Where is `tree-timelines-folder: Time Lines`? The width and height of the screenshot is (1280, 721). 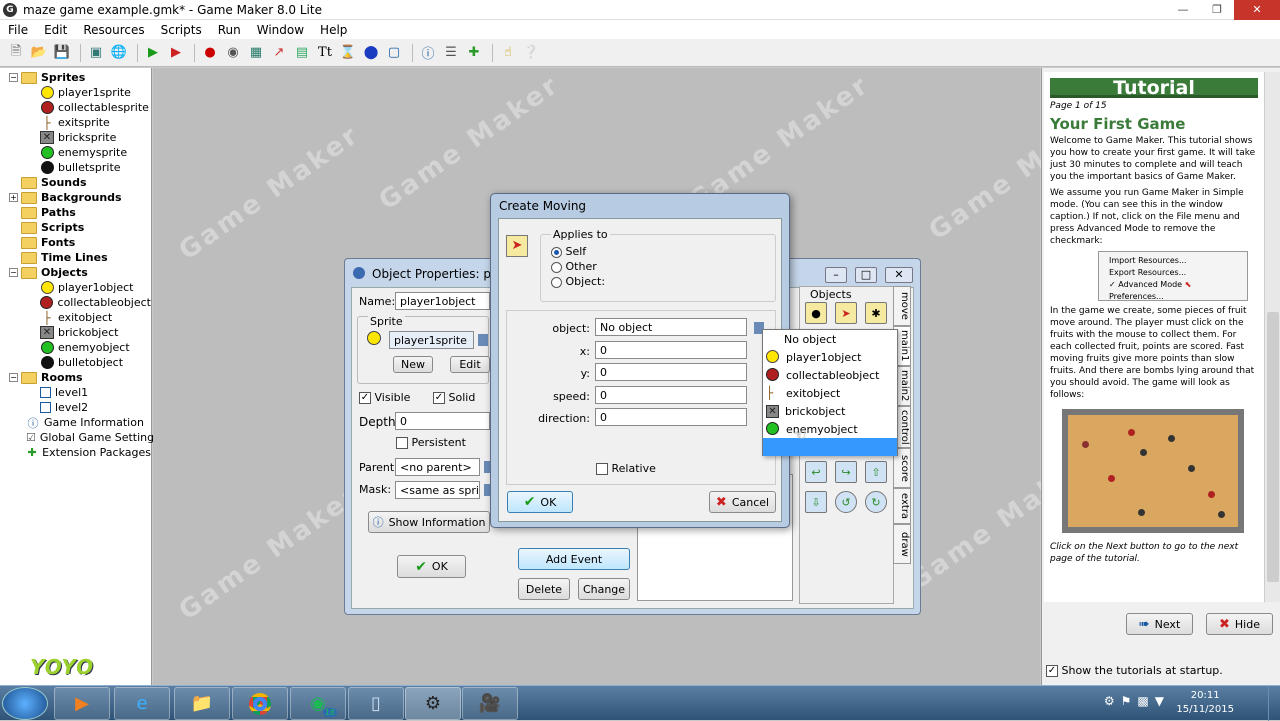
tree-timelines-folder: Time Lines is located at coordinates (75, 257).